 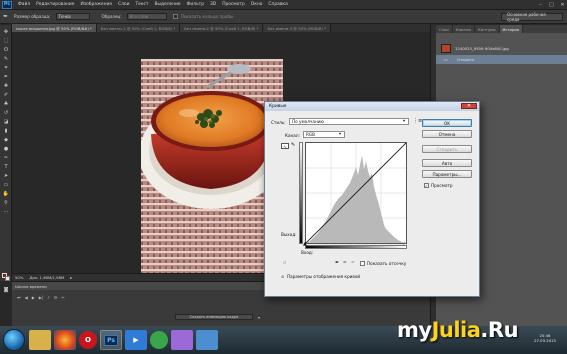 I want to click on next-frame-icon: ▶|, so click(x=41, y=297).